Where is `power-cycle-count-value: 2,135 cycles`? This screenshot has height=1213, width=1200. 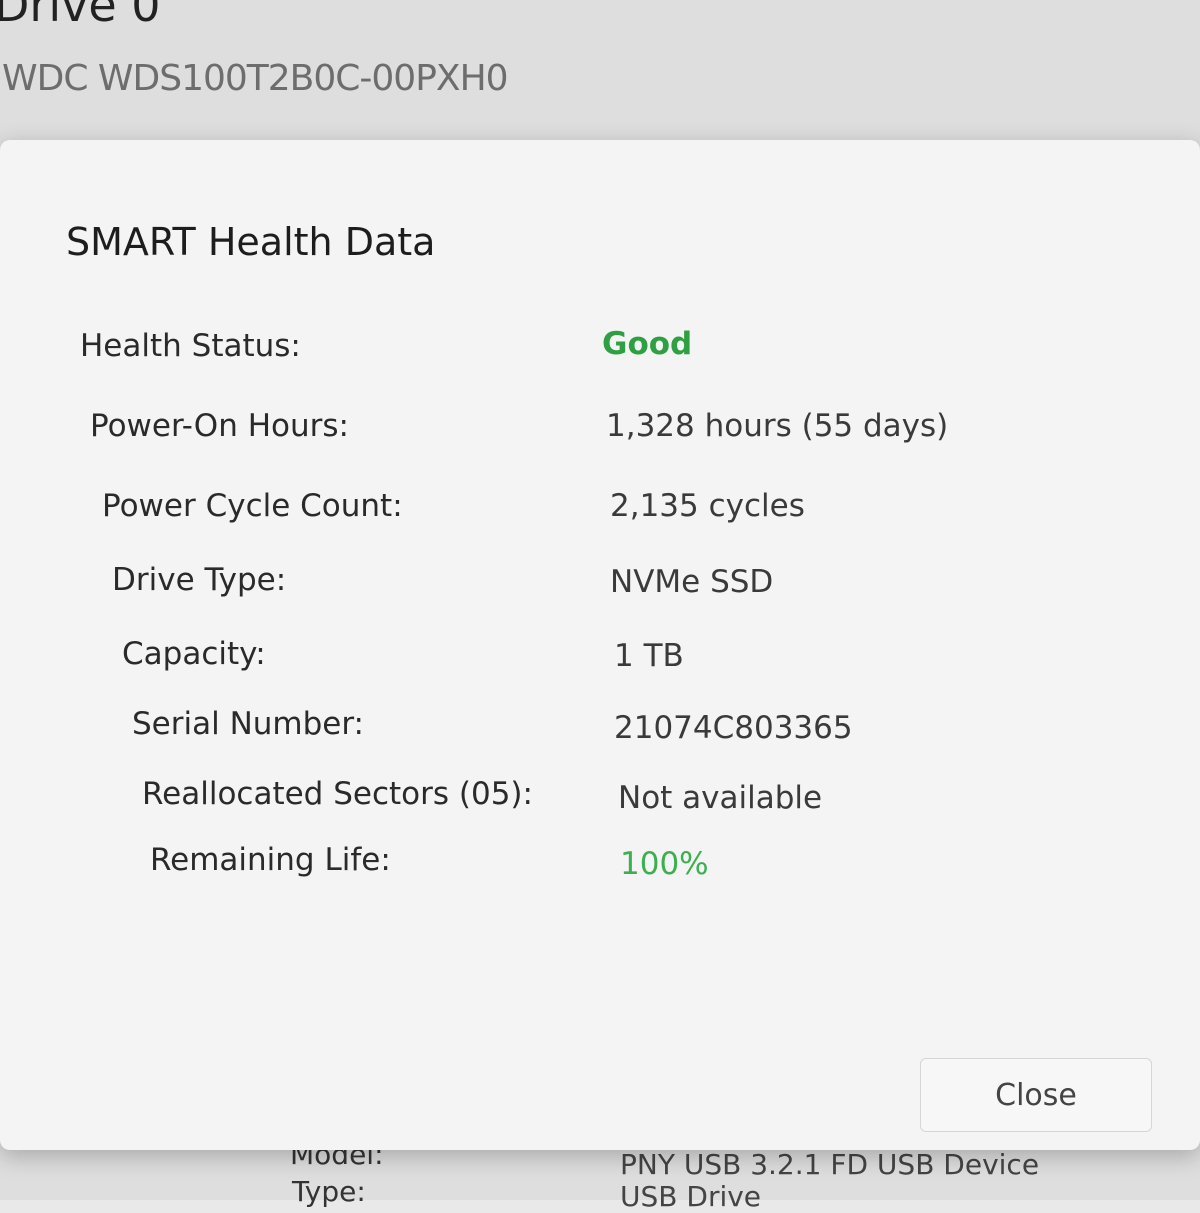
power-cycle-count-value: 2,135 cycles is located at coordinates (707, 506).